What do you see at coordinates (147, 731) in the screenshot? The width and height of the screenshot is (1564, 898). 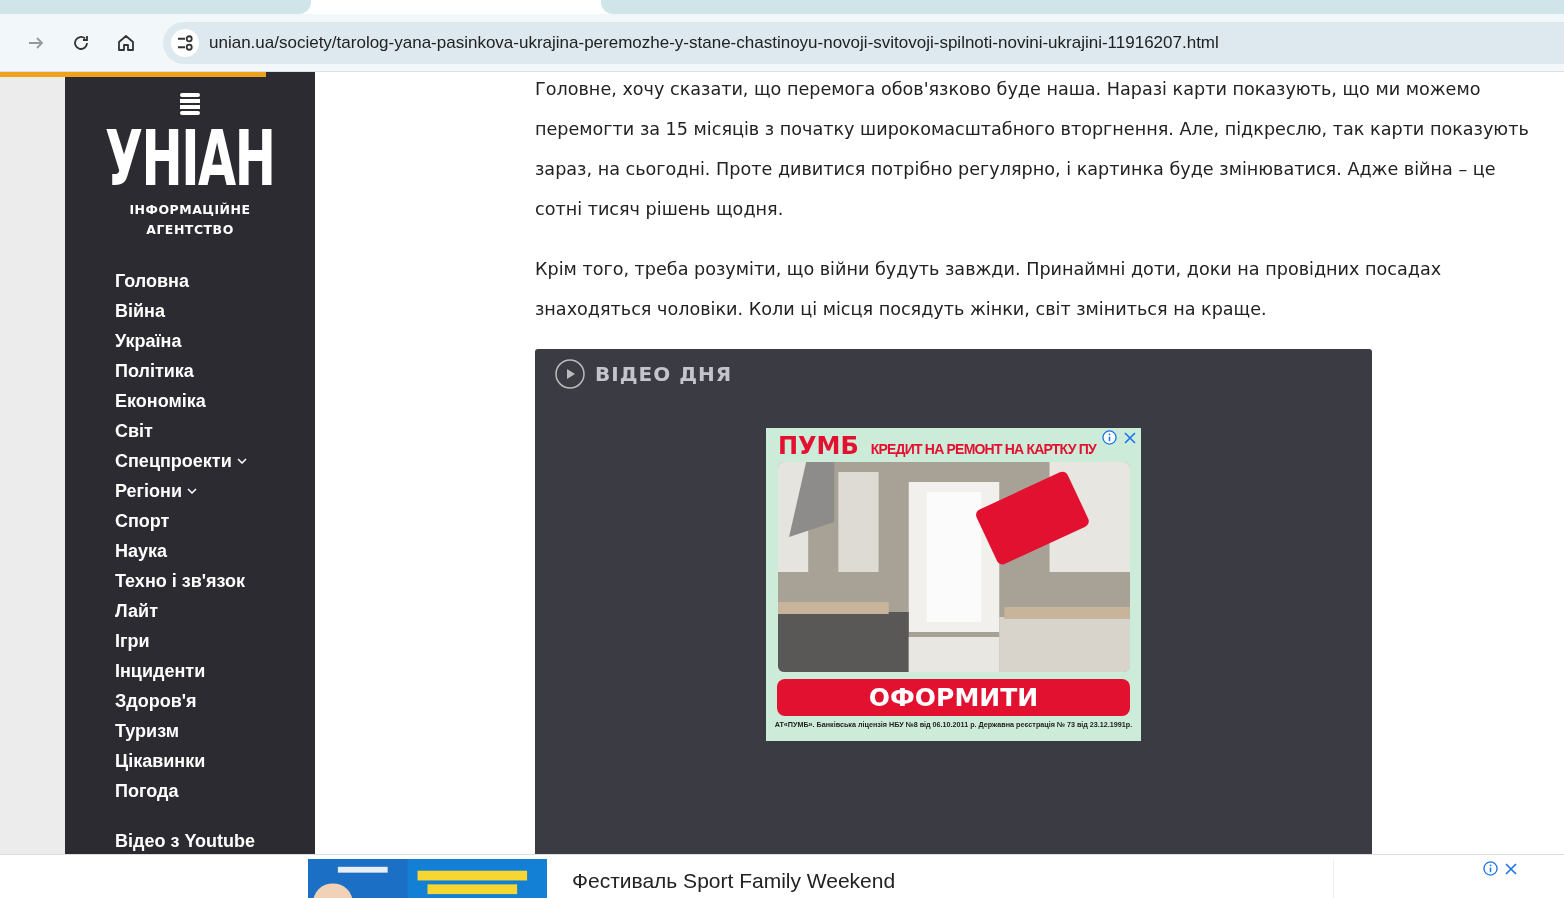 I see `menu-item: Туризм` at bounding box center [147, 731].